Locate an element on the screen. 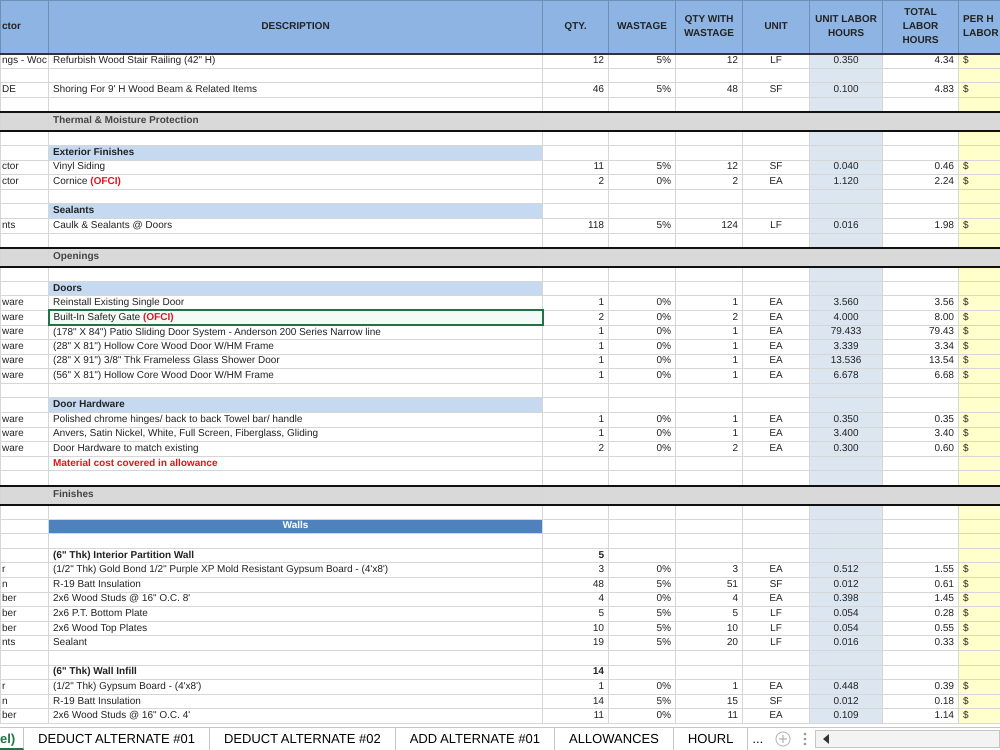  table-cell: 1.55 is located at coordinates (920, 570).